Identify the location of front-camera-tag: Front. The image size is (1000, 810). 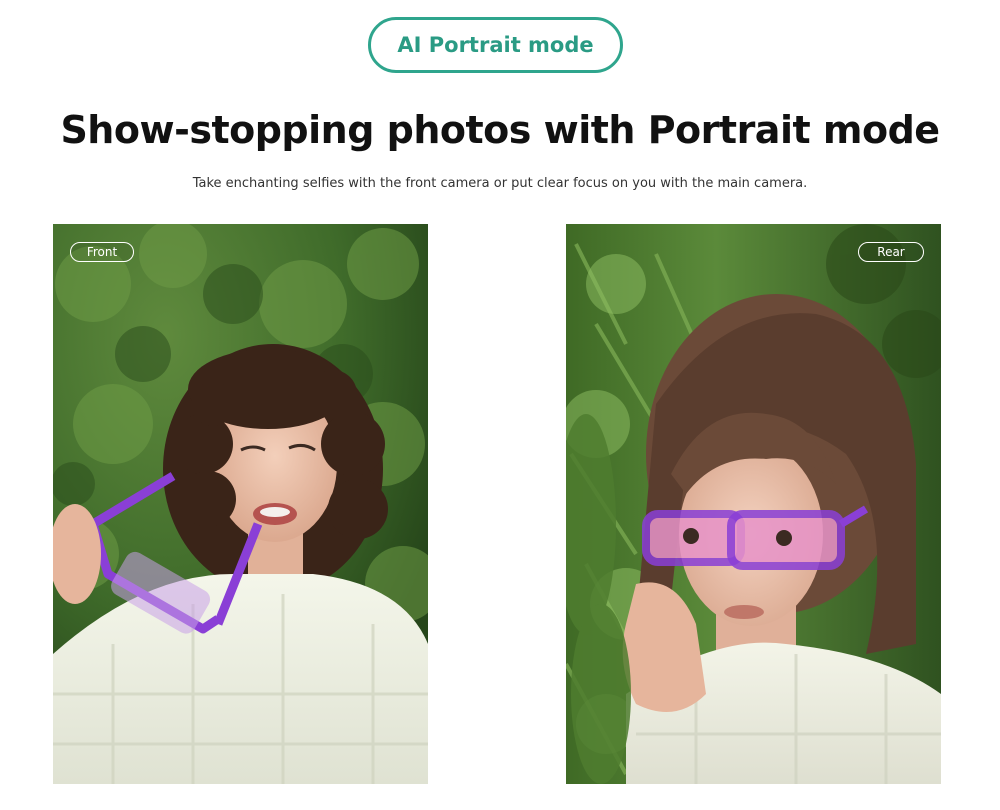
(102, 252).